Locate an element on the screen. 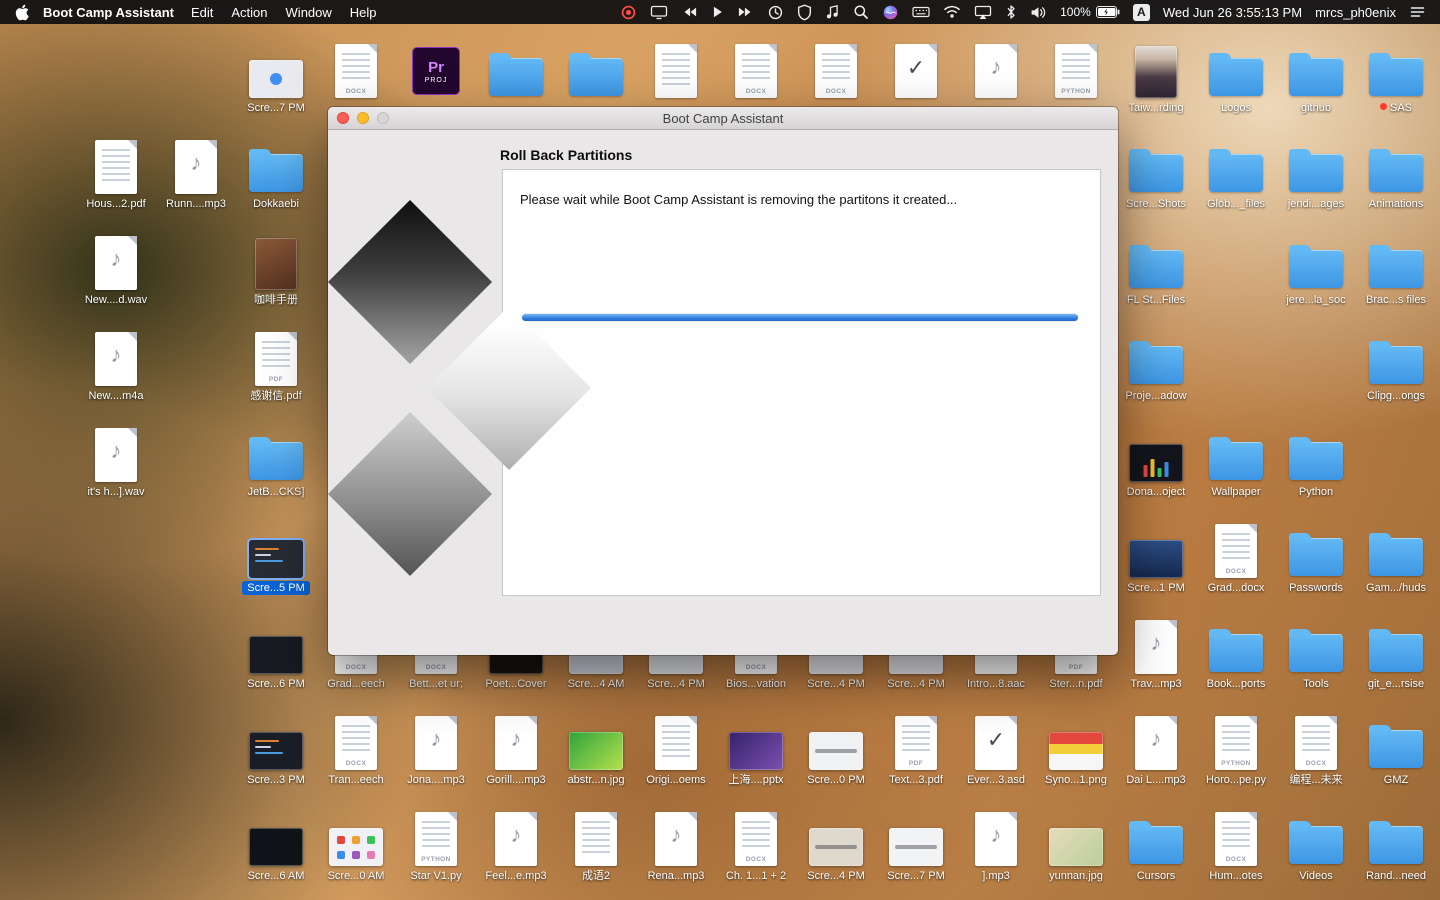 Image resolution: width=1440 pixels, height=900 pixels. menu-bar-clock: Wed Jun 26 3:55:13 PM is located at coordinates (1232, 12).